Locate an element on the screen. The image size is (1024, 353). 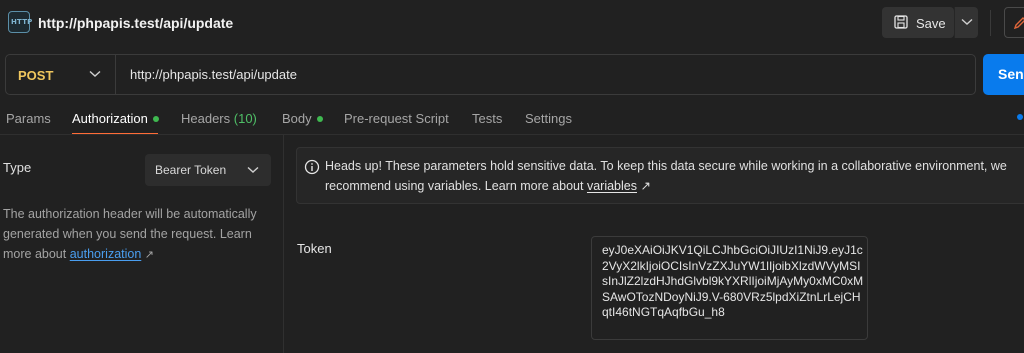
edit-button is located at coordinates (1014, 22).